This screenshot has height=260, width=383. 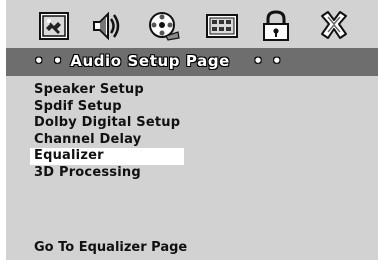 What do you see at coordinates (196, 28) in the screenshot?
I see `setup-toolbar` at bounding box center [196, 28].